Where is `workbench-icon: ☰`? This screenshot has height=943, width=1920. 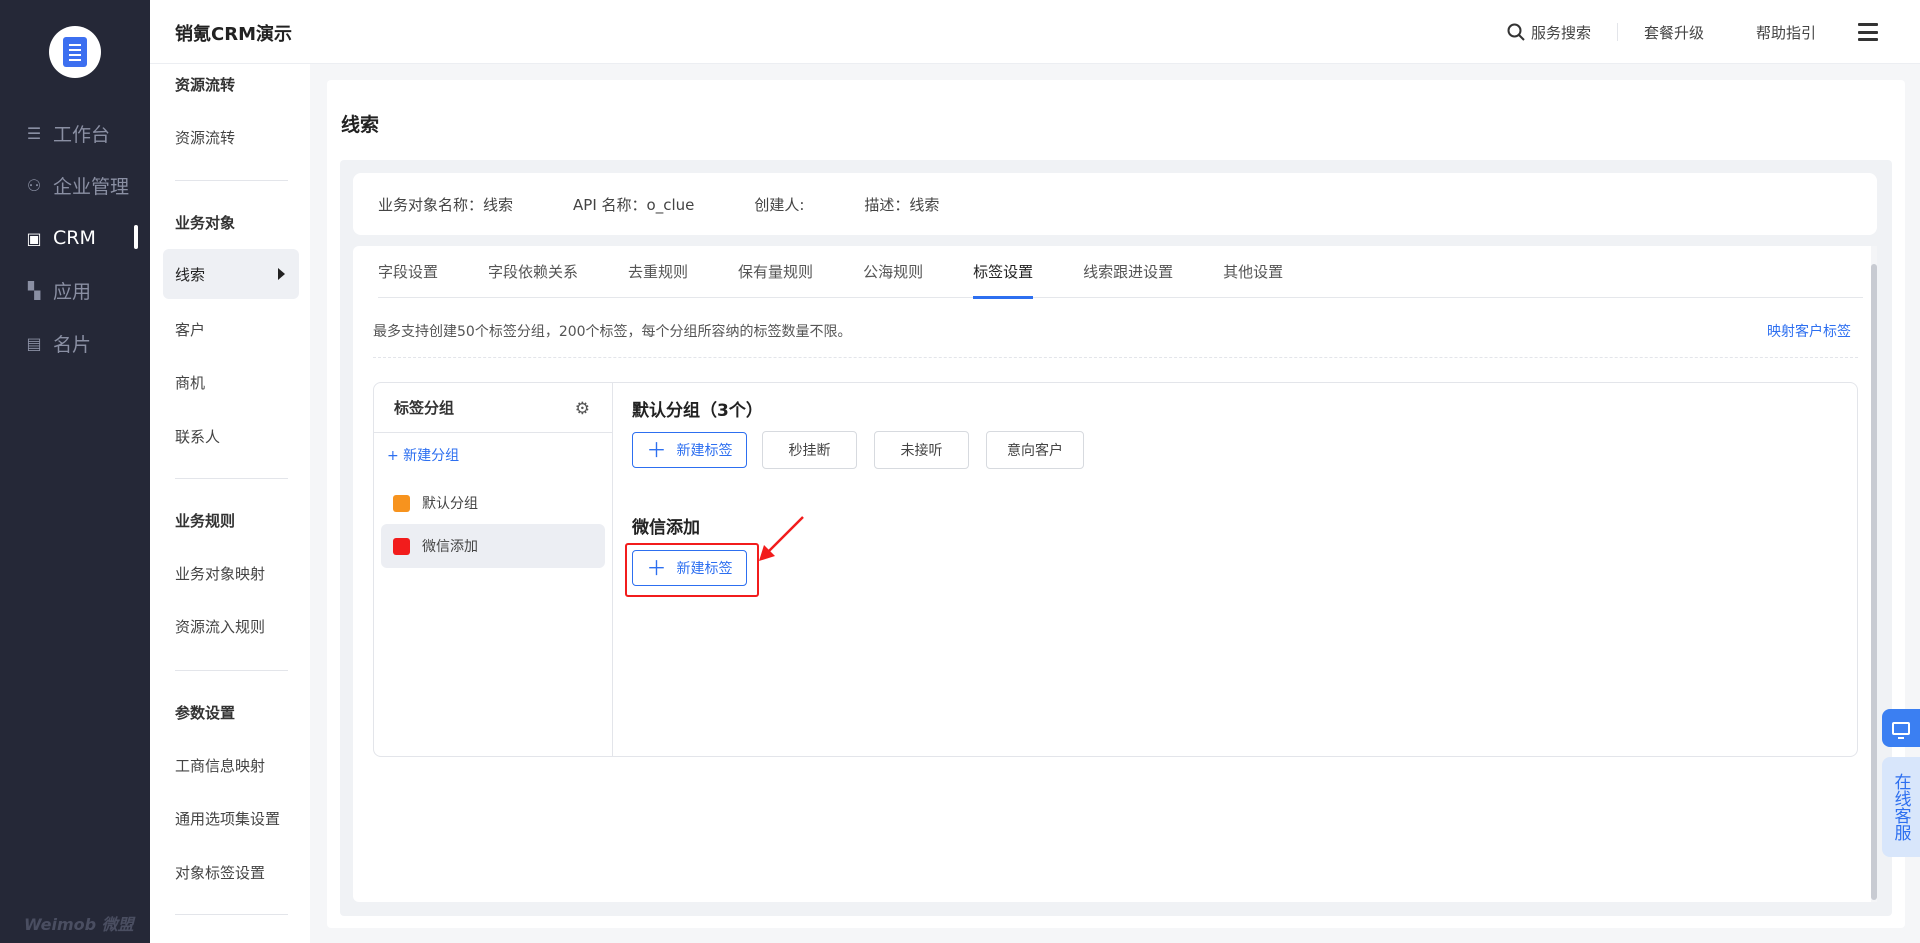
workbench-icon: ☰ is located at coordinates (34, 133).